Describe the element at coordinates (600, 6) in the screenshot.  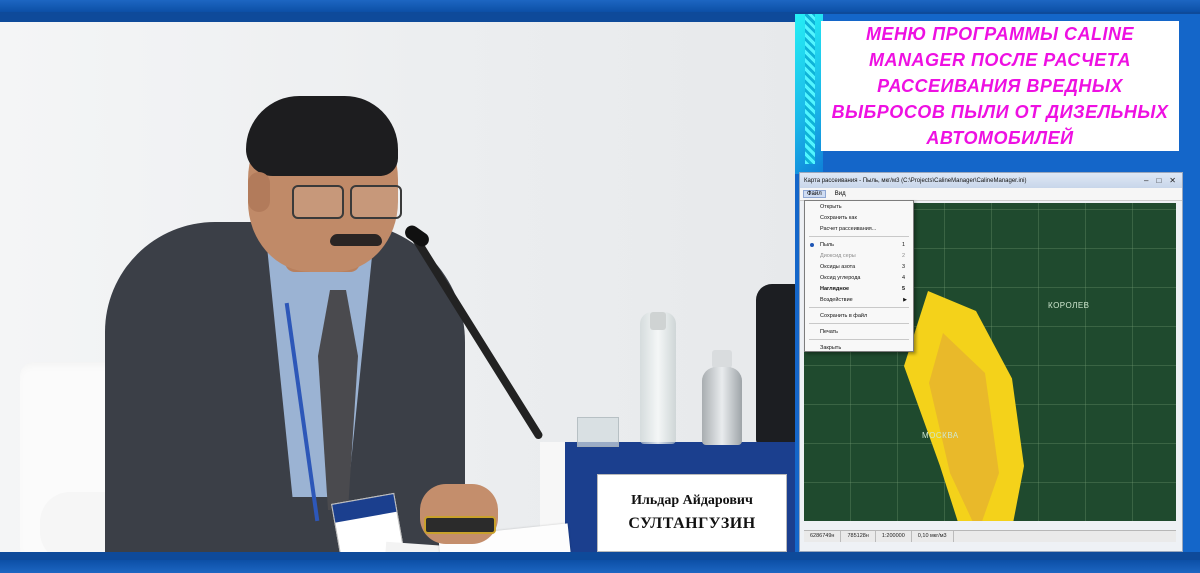
I see `top-frame-bar` at that location.